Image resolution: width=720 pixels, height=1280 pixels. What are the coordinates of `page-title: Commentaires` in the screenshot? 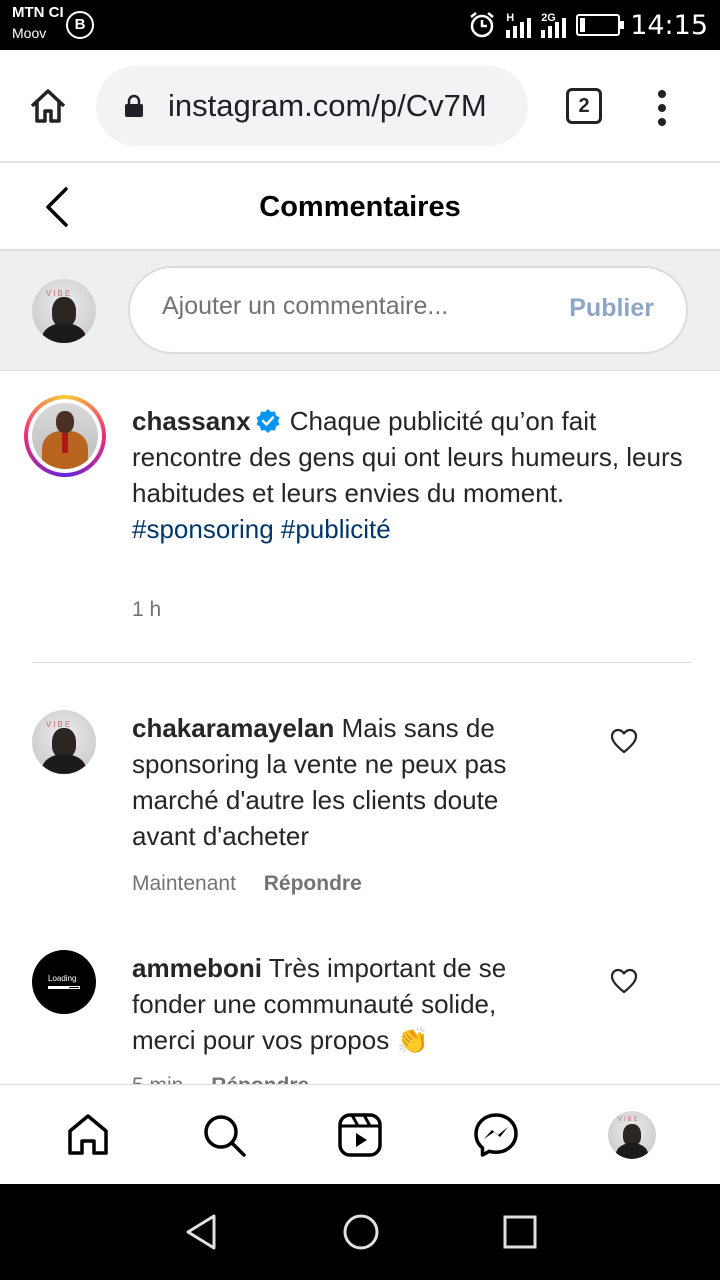 It's located at (360, 207).